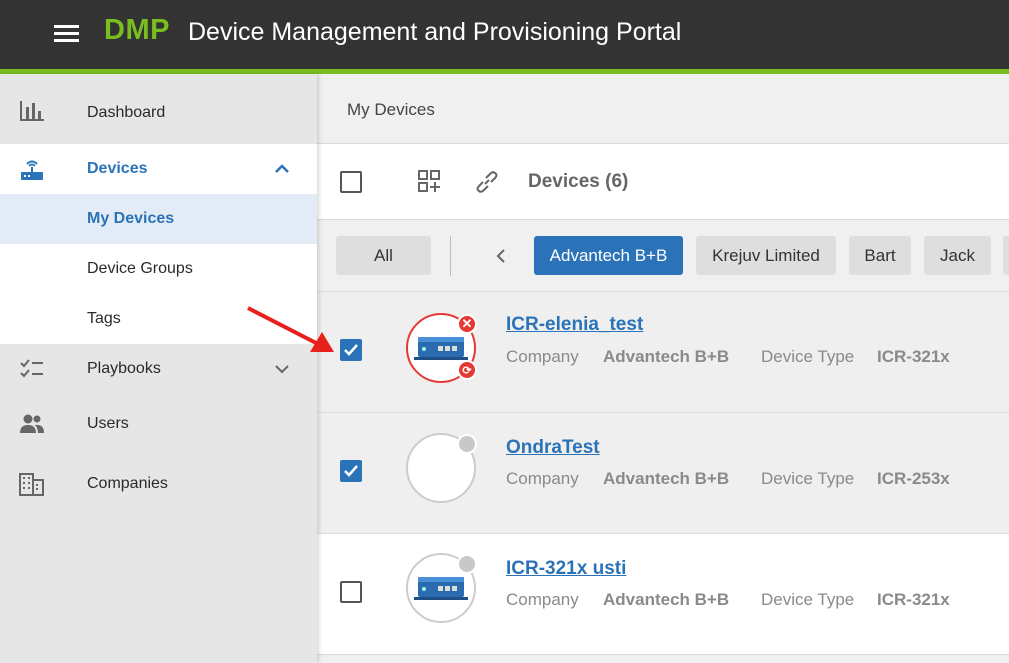 The height and width of the screenshot is (663, 1009). I want to click on sync-error-icon: ⟳, so click(467, 370).